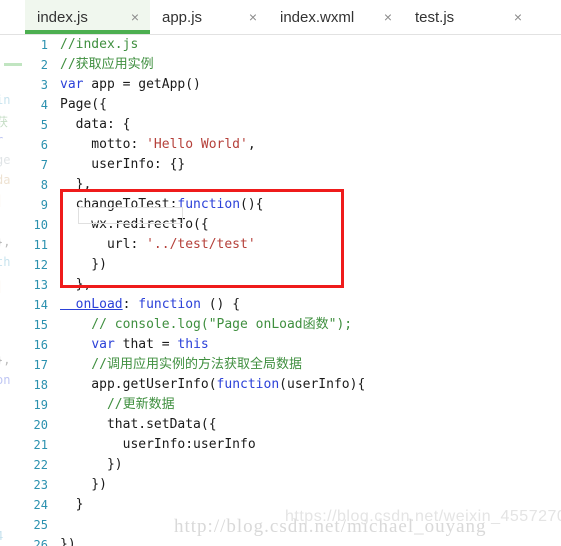 This screenshot has width=561, height=546. I want to click on line-number: 2, so click(44, 65).